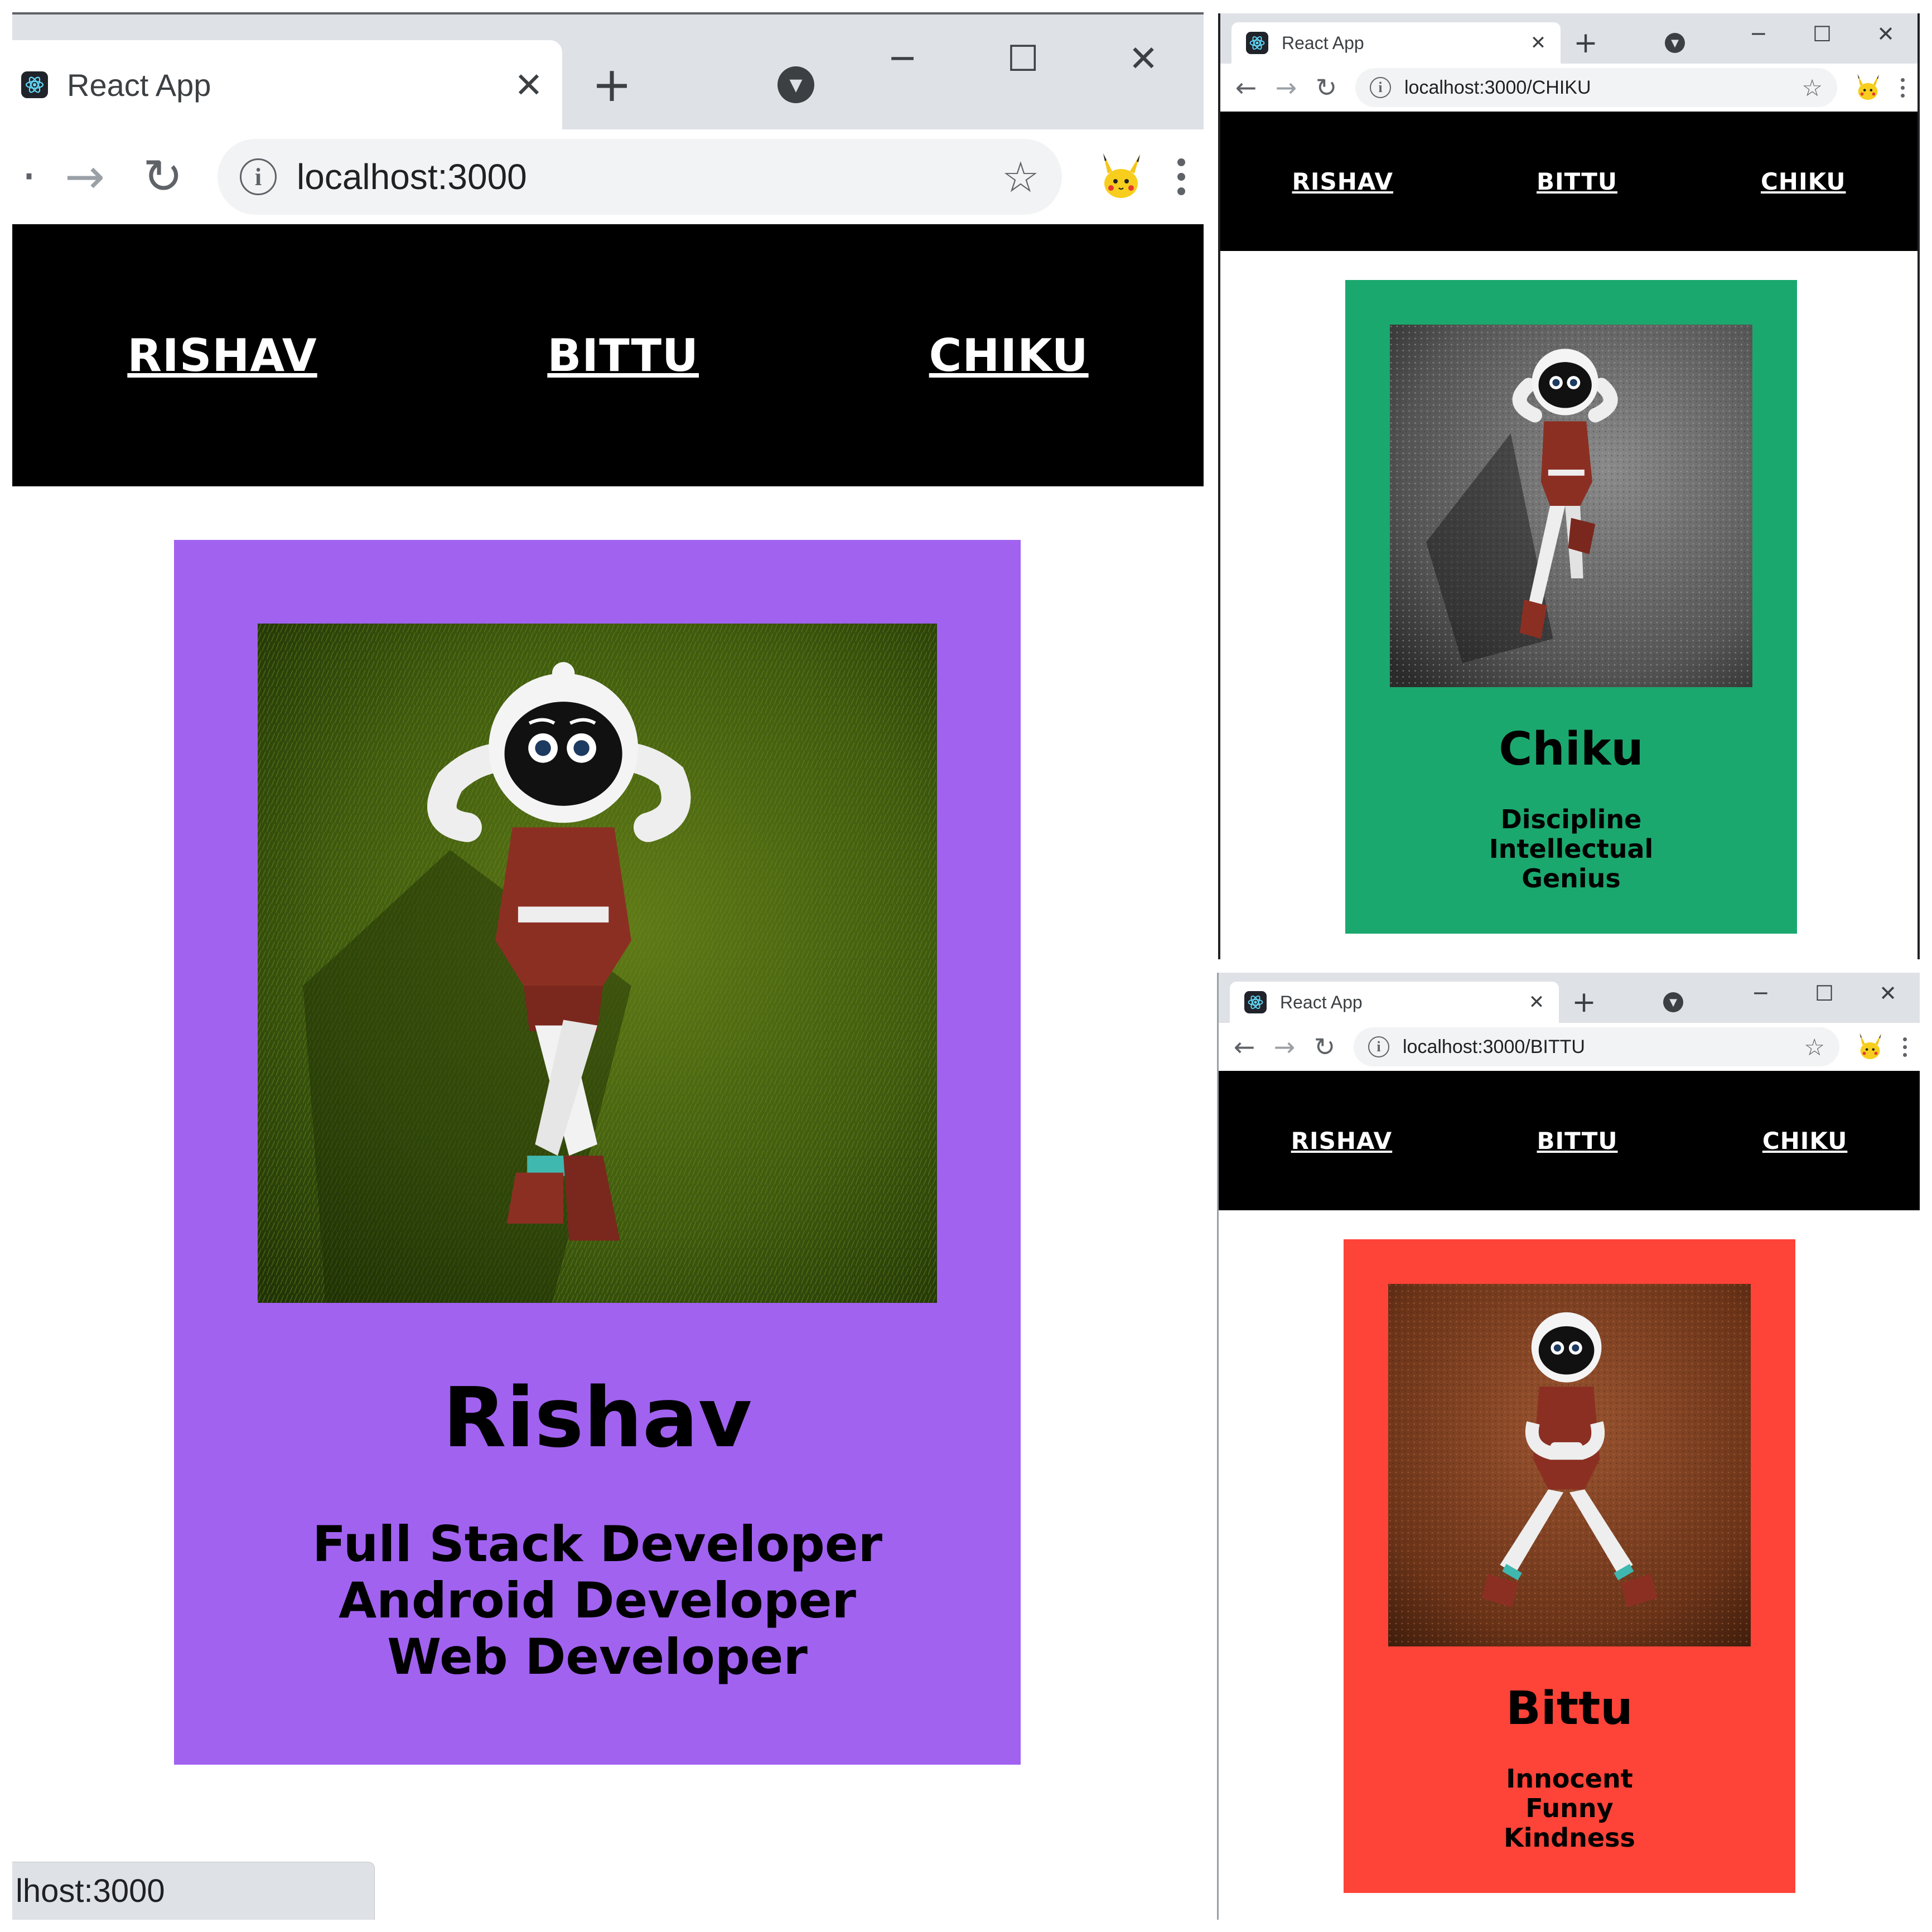 This screenshot has width=1932, height=1932. What do you see at coordinates (597, 1418) in the screenshot?
I see `card-name: Rishav` at bounding box center [597, 1418].